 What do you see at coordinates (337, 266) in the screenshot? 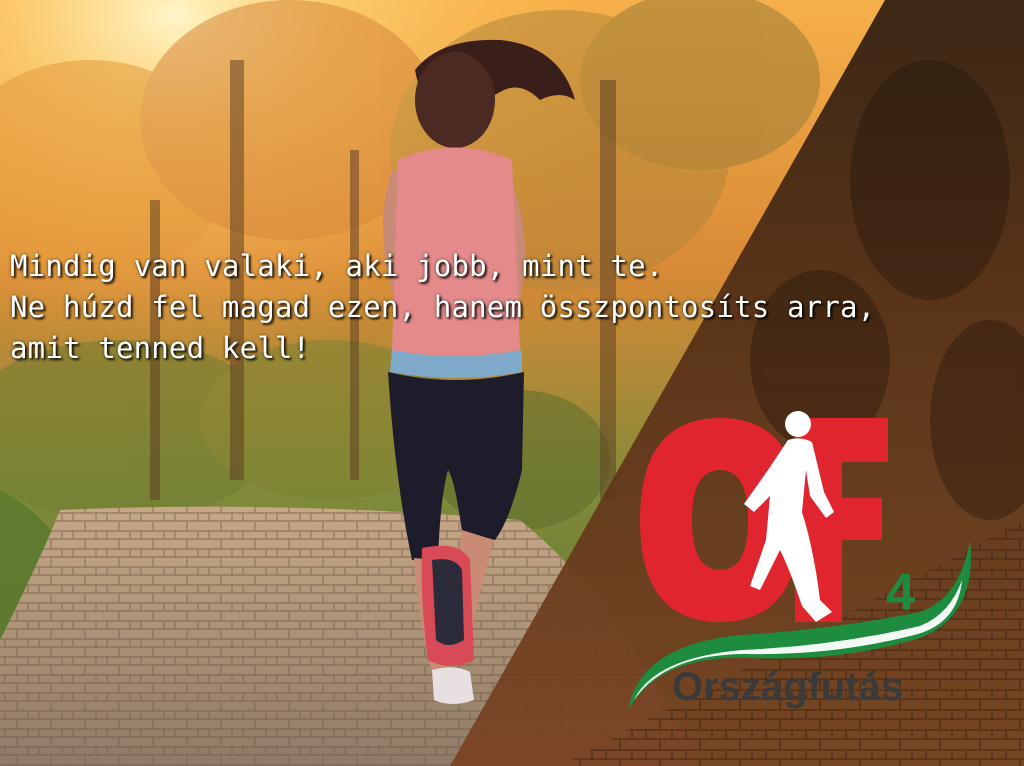
I see `quote-line-1: Mindig van valaki, aki jobb, mint te.` at bounding box center [337, 266].